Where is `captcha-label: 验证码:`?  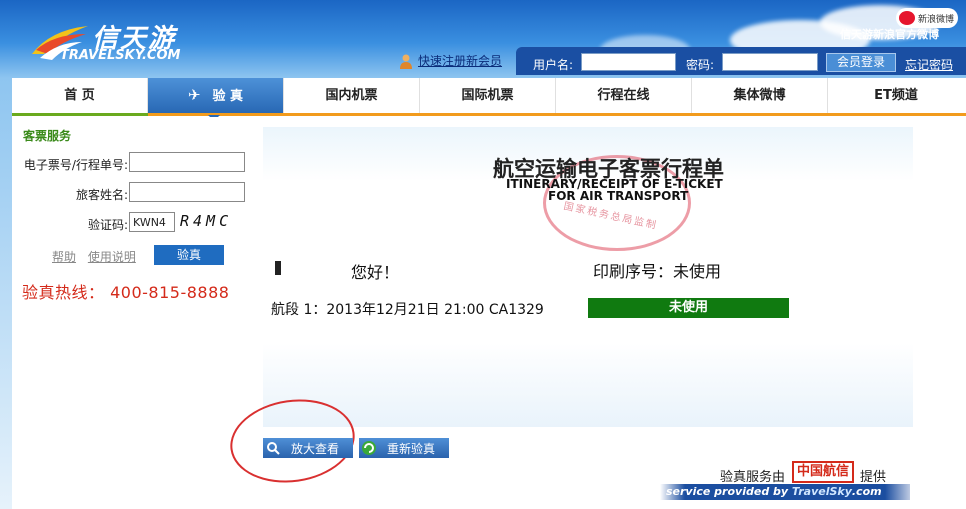 captcha-label: 验证码: is located at coordinates (107, 225).